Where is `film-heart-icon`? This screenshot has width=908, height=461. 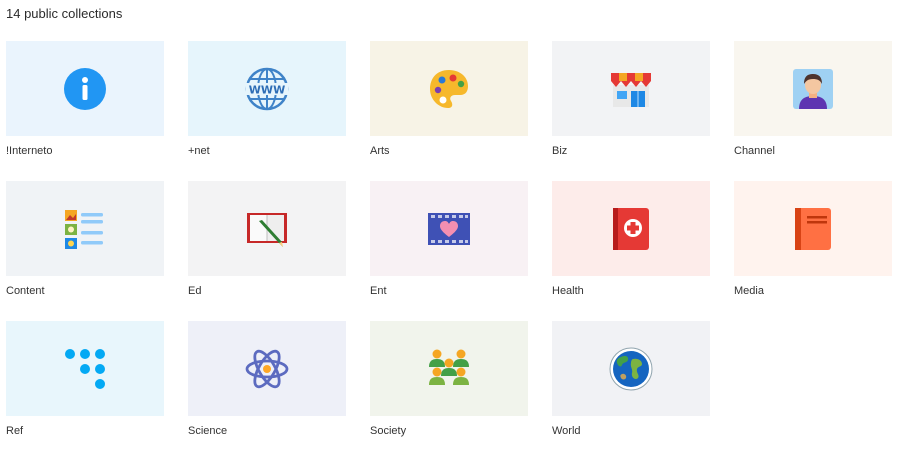 film-heart-icon is located at coordinates (449, 229).